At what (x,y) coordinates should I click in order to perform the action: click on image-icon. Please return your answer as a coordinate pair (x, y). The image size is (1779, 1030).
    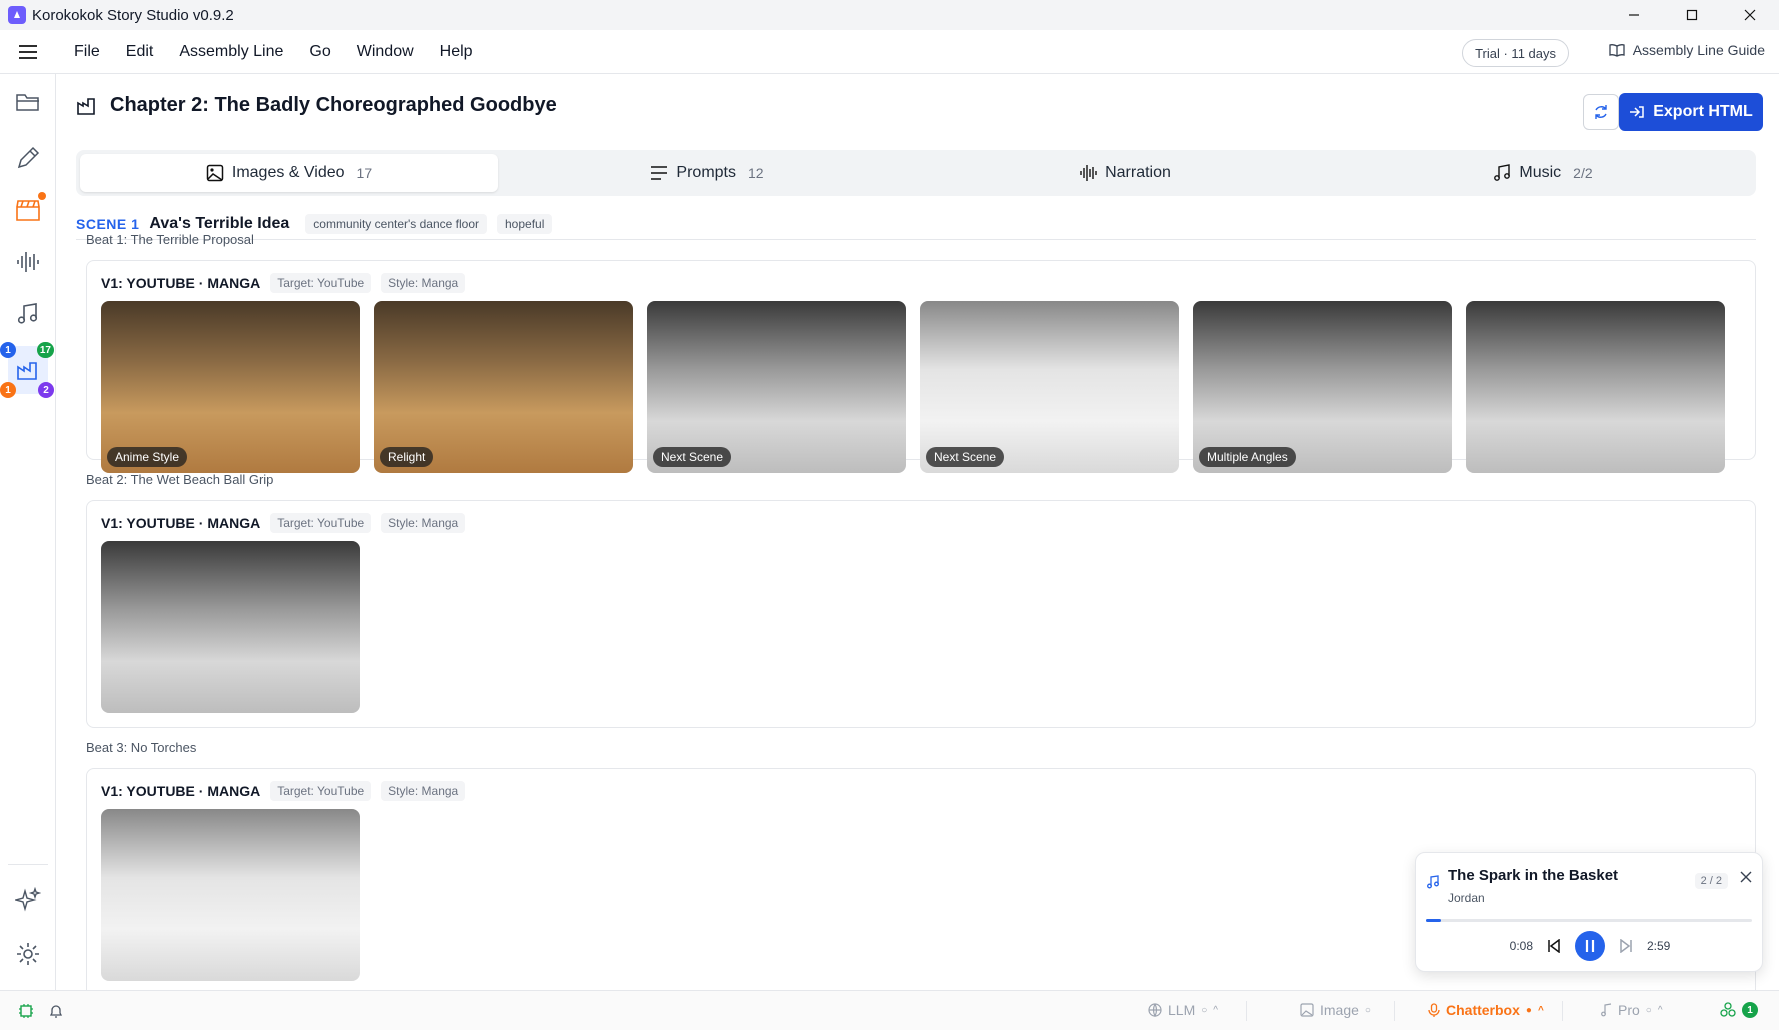
    Looking at the image, I should click on (215, 173).